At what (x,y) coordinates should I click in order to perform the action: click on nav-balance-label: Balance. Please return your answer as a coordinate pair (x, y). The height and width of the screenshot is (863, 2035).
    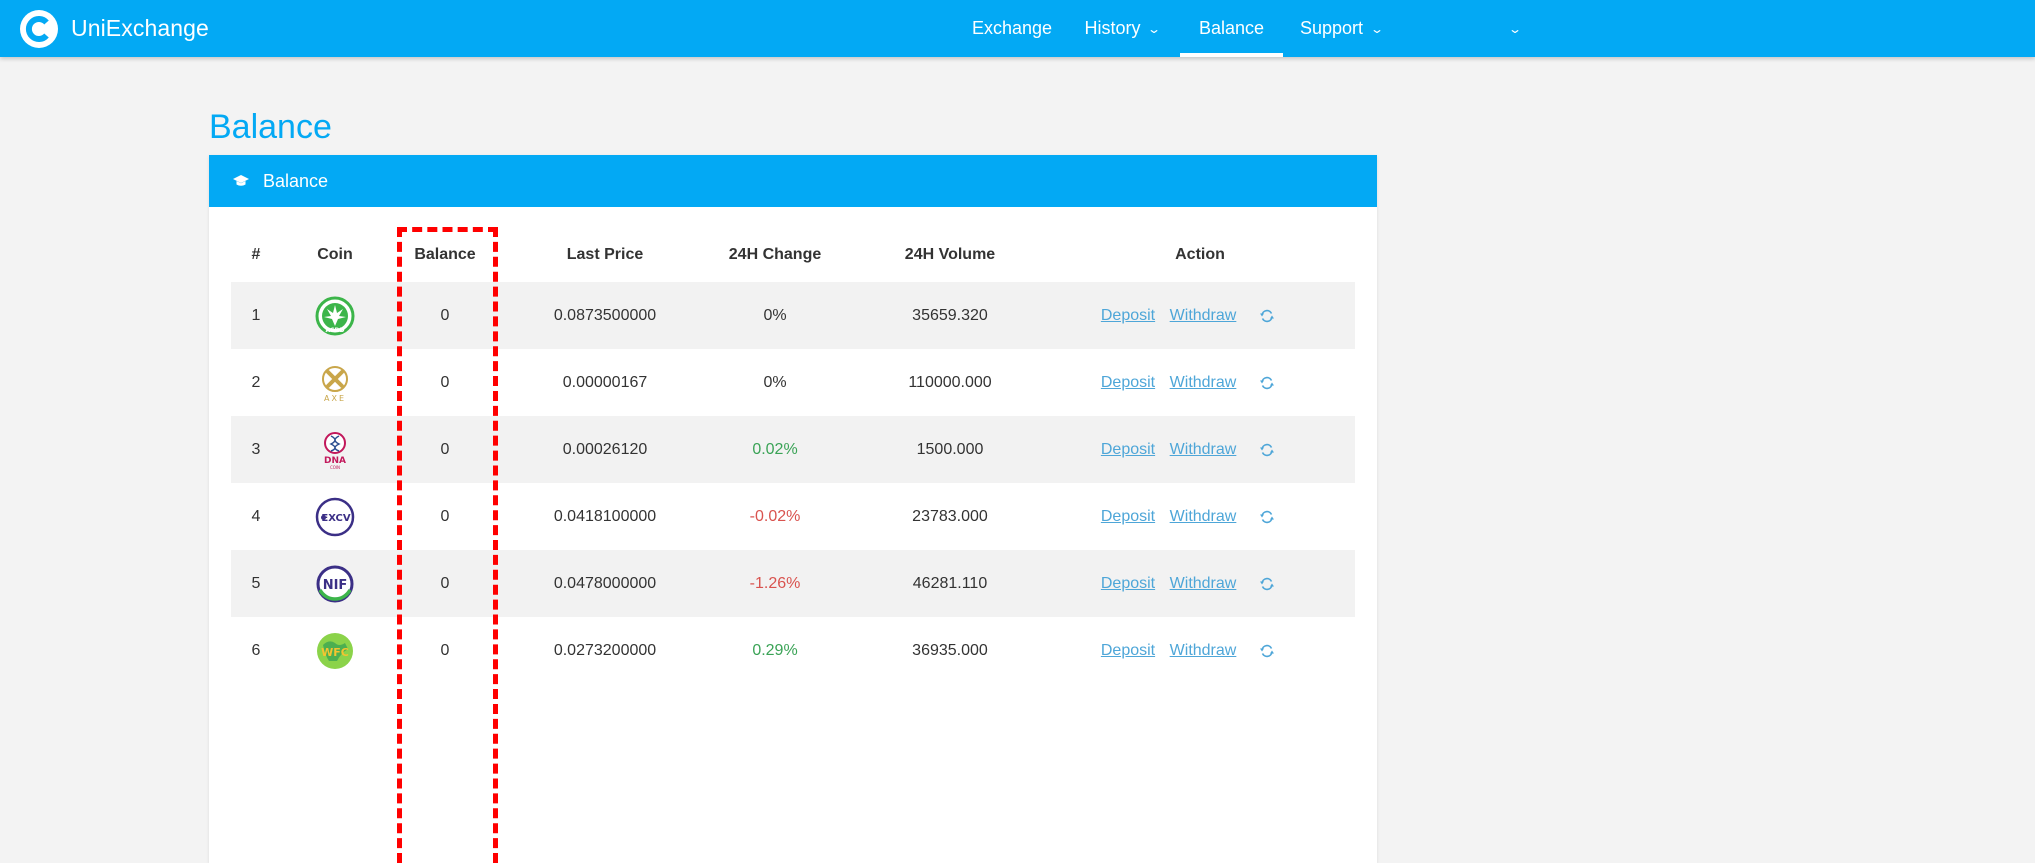
    Looking at the image, I should click on (1231, 28).